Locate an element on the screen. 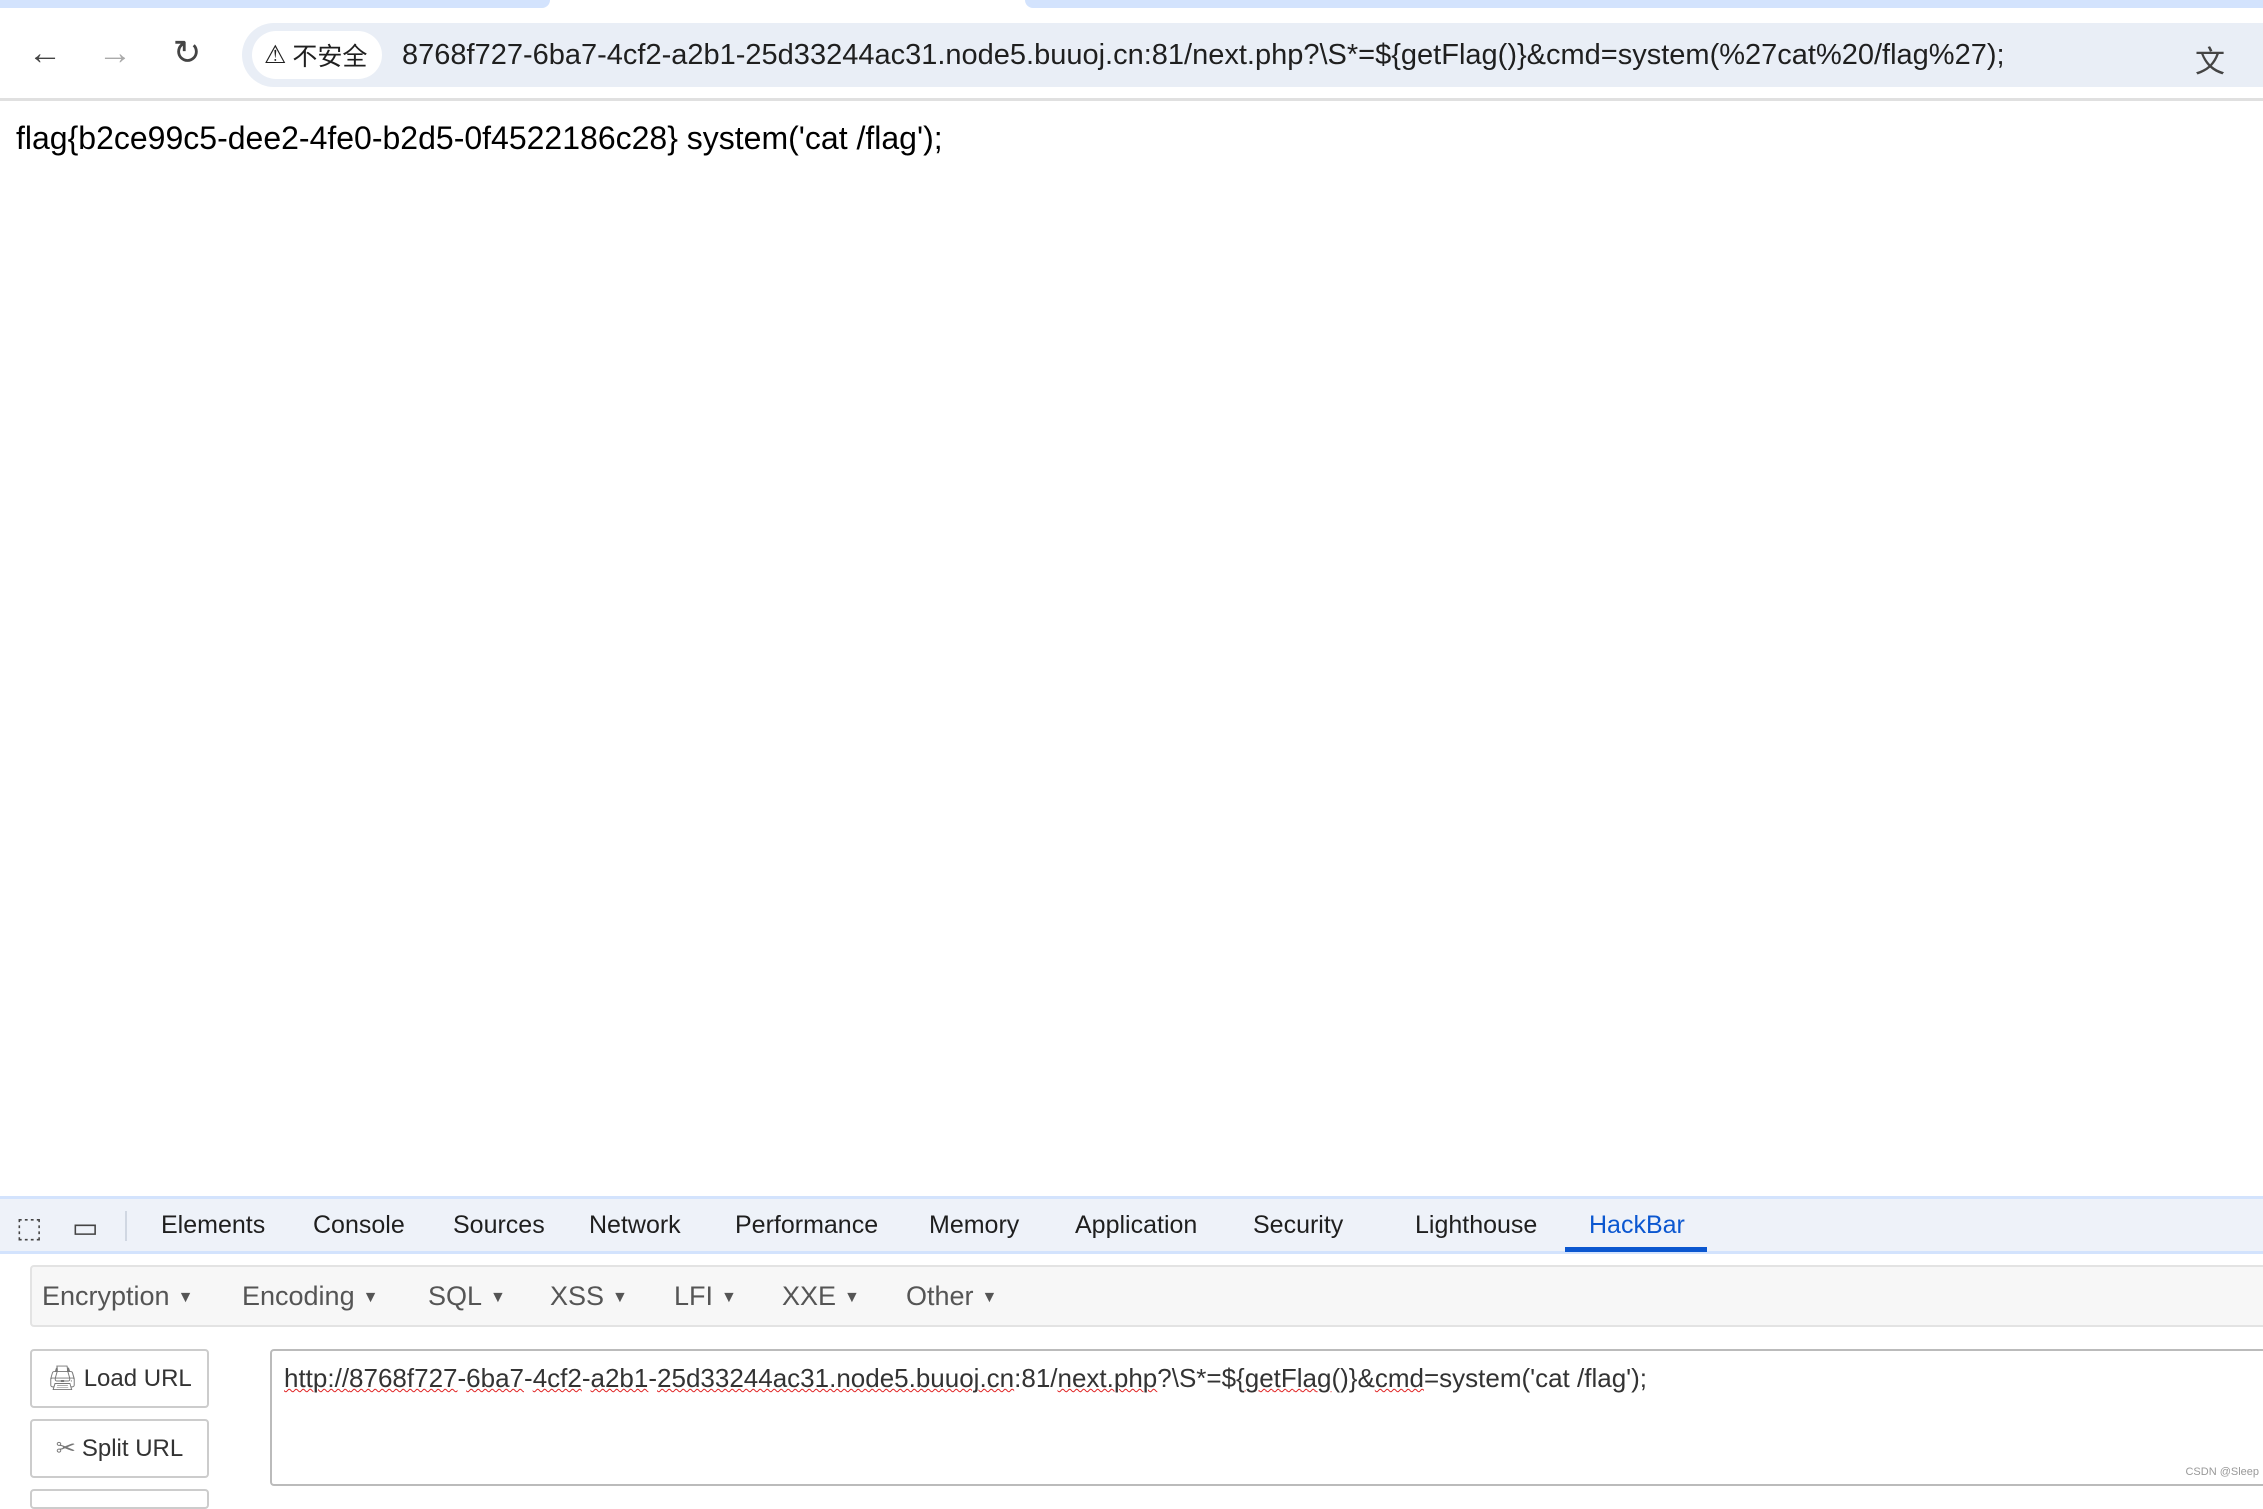 The width and height of the screenshot is (2263, 1509). menu-label: XSS is located at coordinates (577, 1296).